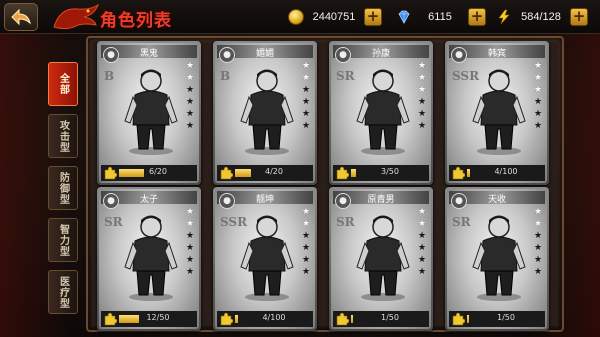  What do you see at coordinates (381, 173) in the screenshot?
I see `fragment-bar: 3/50` at bounding box center [381, 173].